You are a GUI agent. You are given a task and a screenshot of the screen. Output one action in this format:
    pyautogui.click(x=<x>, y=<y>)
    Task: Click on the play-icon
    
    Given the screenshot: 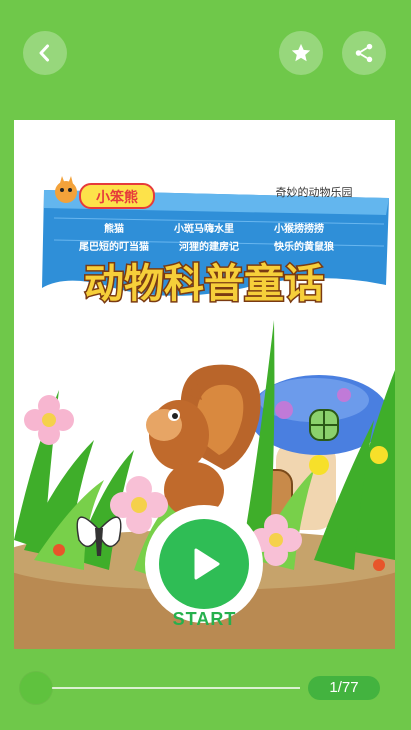 What is the action you would take?
    pyautogui.click(x=207, y=564)
    